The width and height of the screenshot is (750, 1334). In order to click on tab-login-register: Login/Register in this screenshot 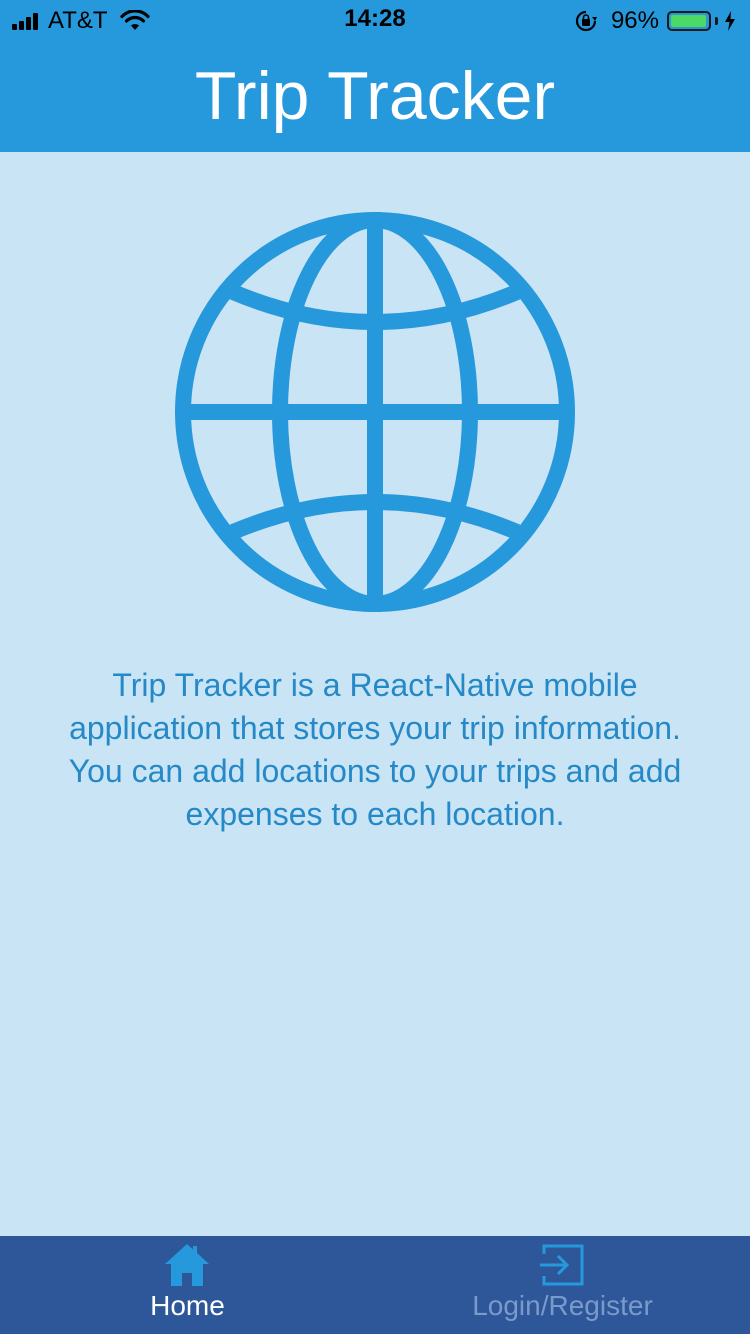, I will do `click(562, 1285)`.